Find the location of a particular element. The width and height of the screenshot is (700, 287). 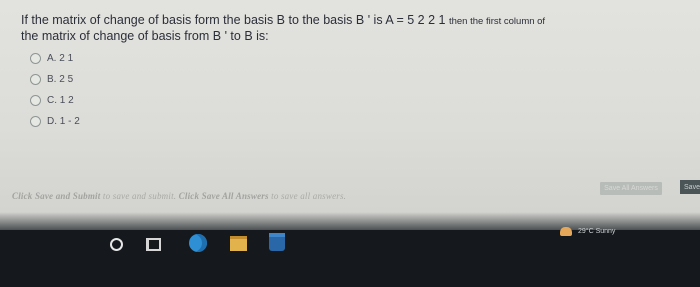

answer-options: A. 2 1 B. 2 5 C. 1 2 D. 1 - 2 is located at coordinates (55, 90).